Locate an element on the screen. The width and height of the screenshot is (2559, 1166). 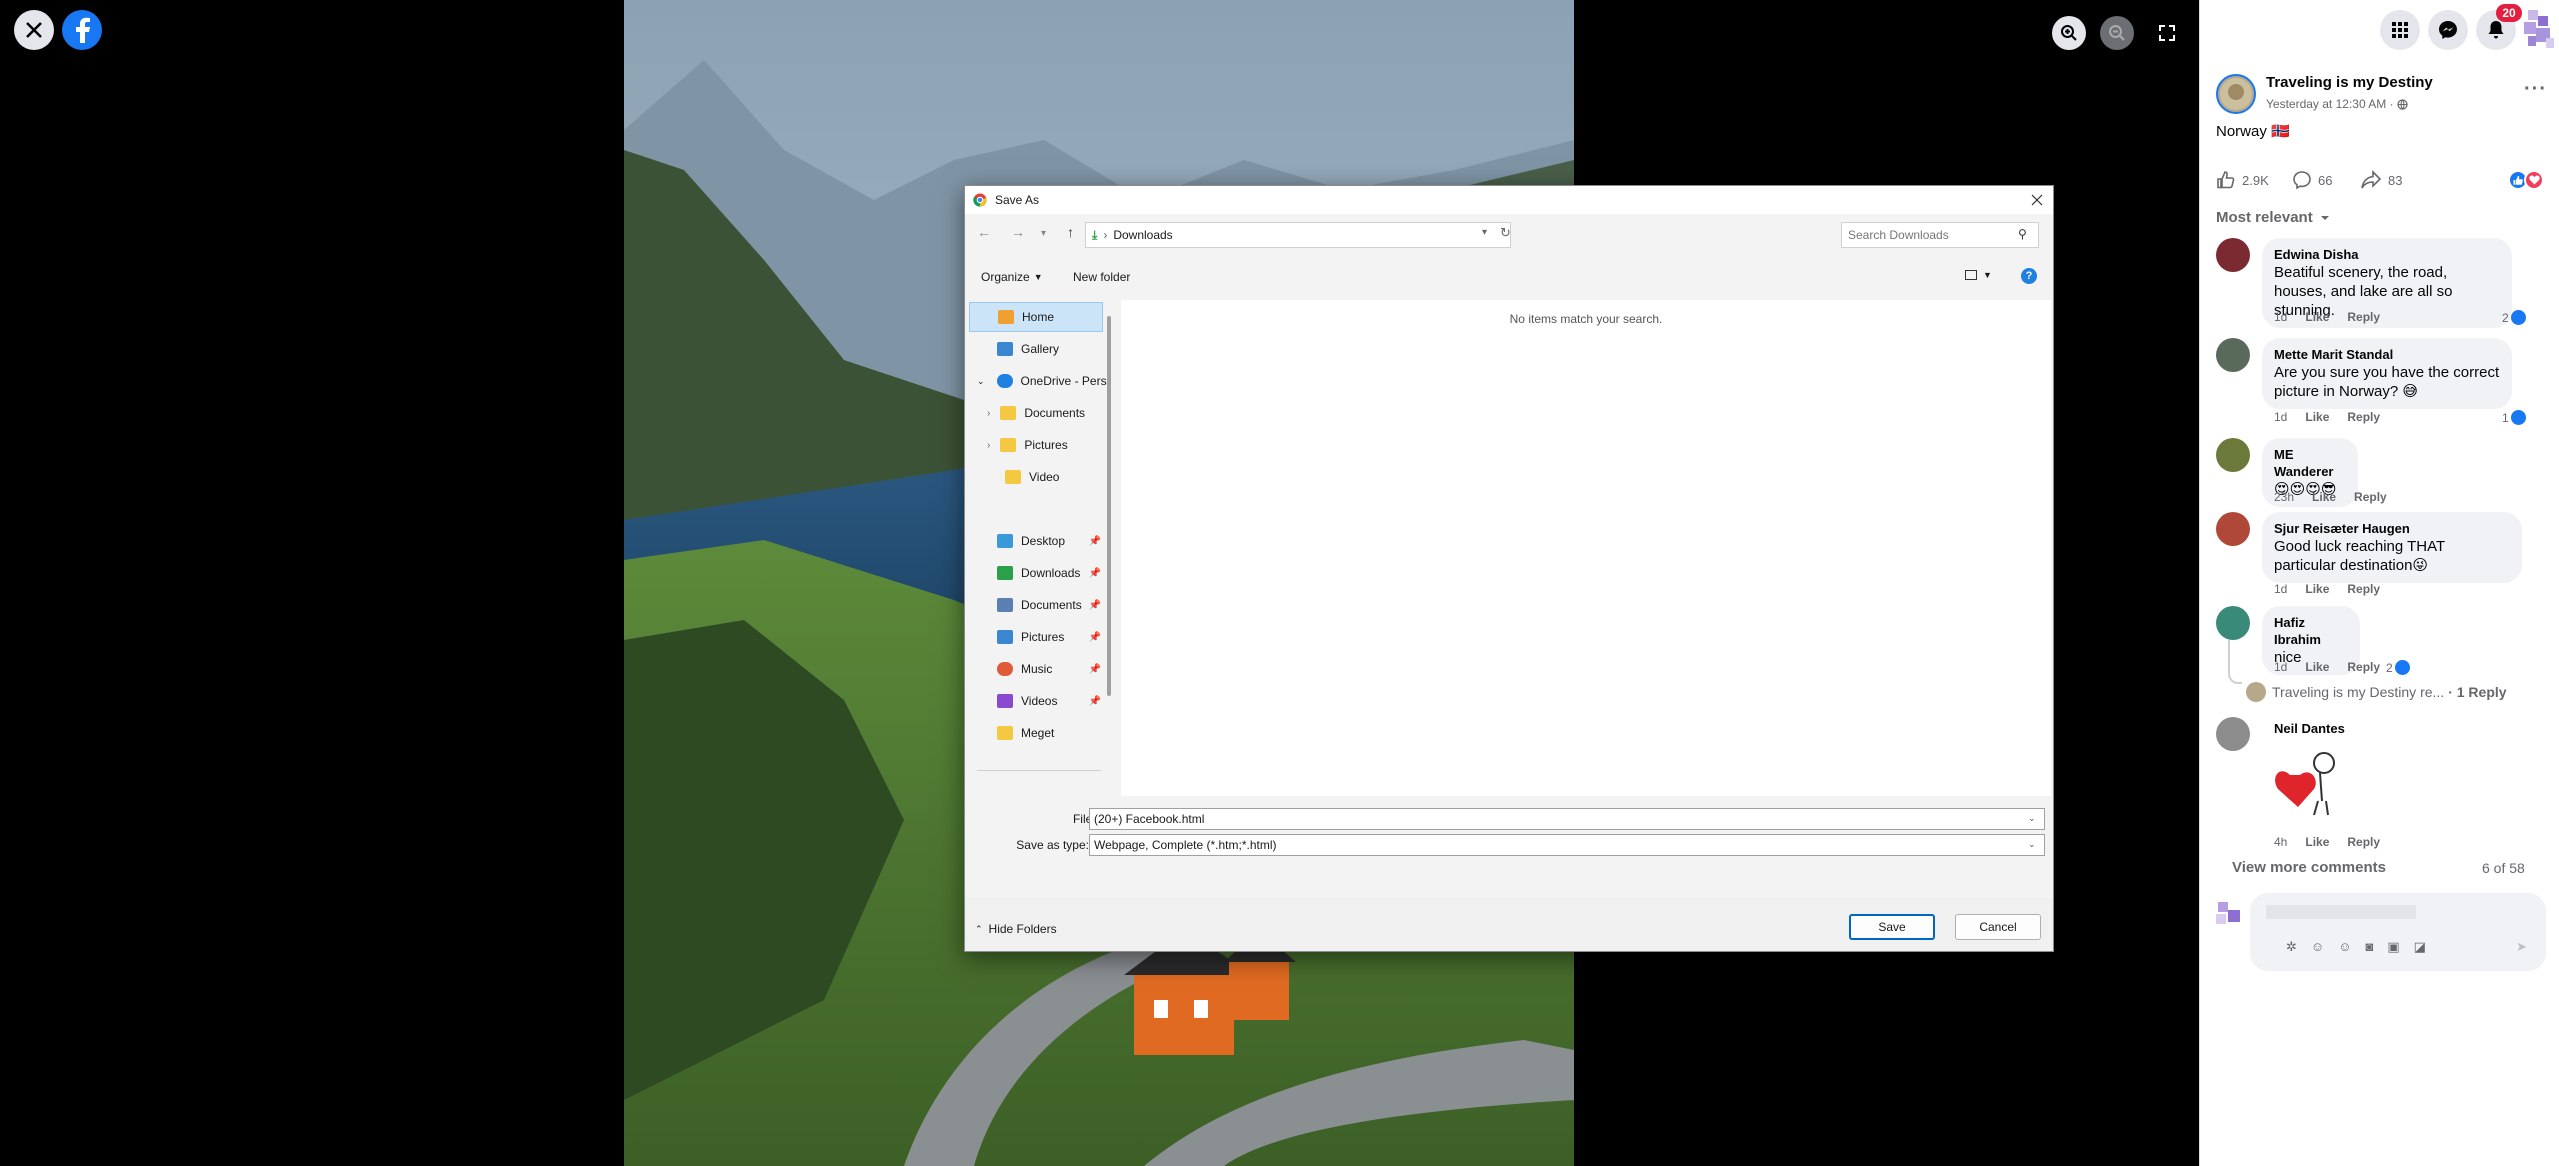
comment-meta: 1d Like Reply is located at coordinates (2336, 417).